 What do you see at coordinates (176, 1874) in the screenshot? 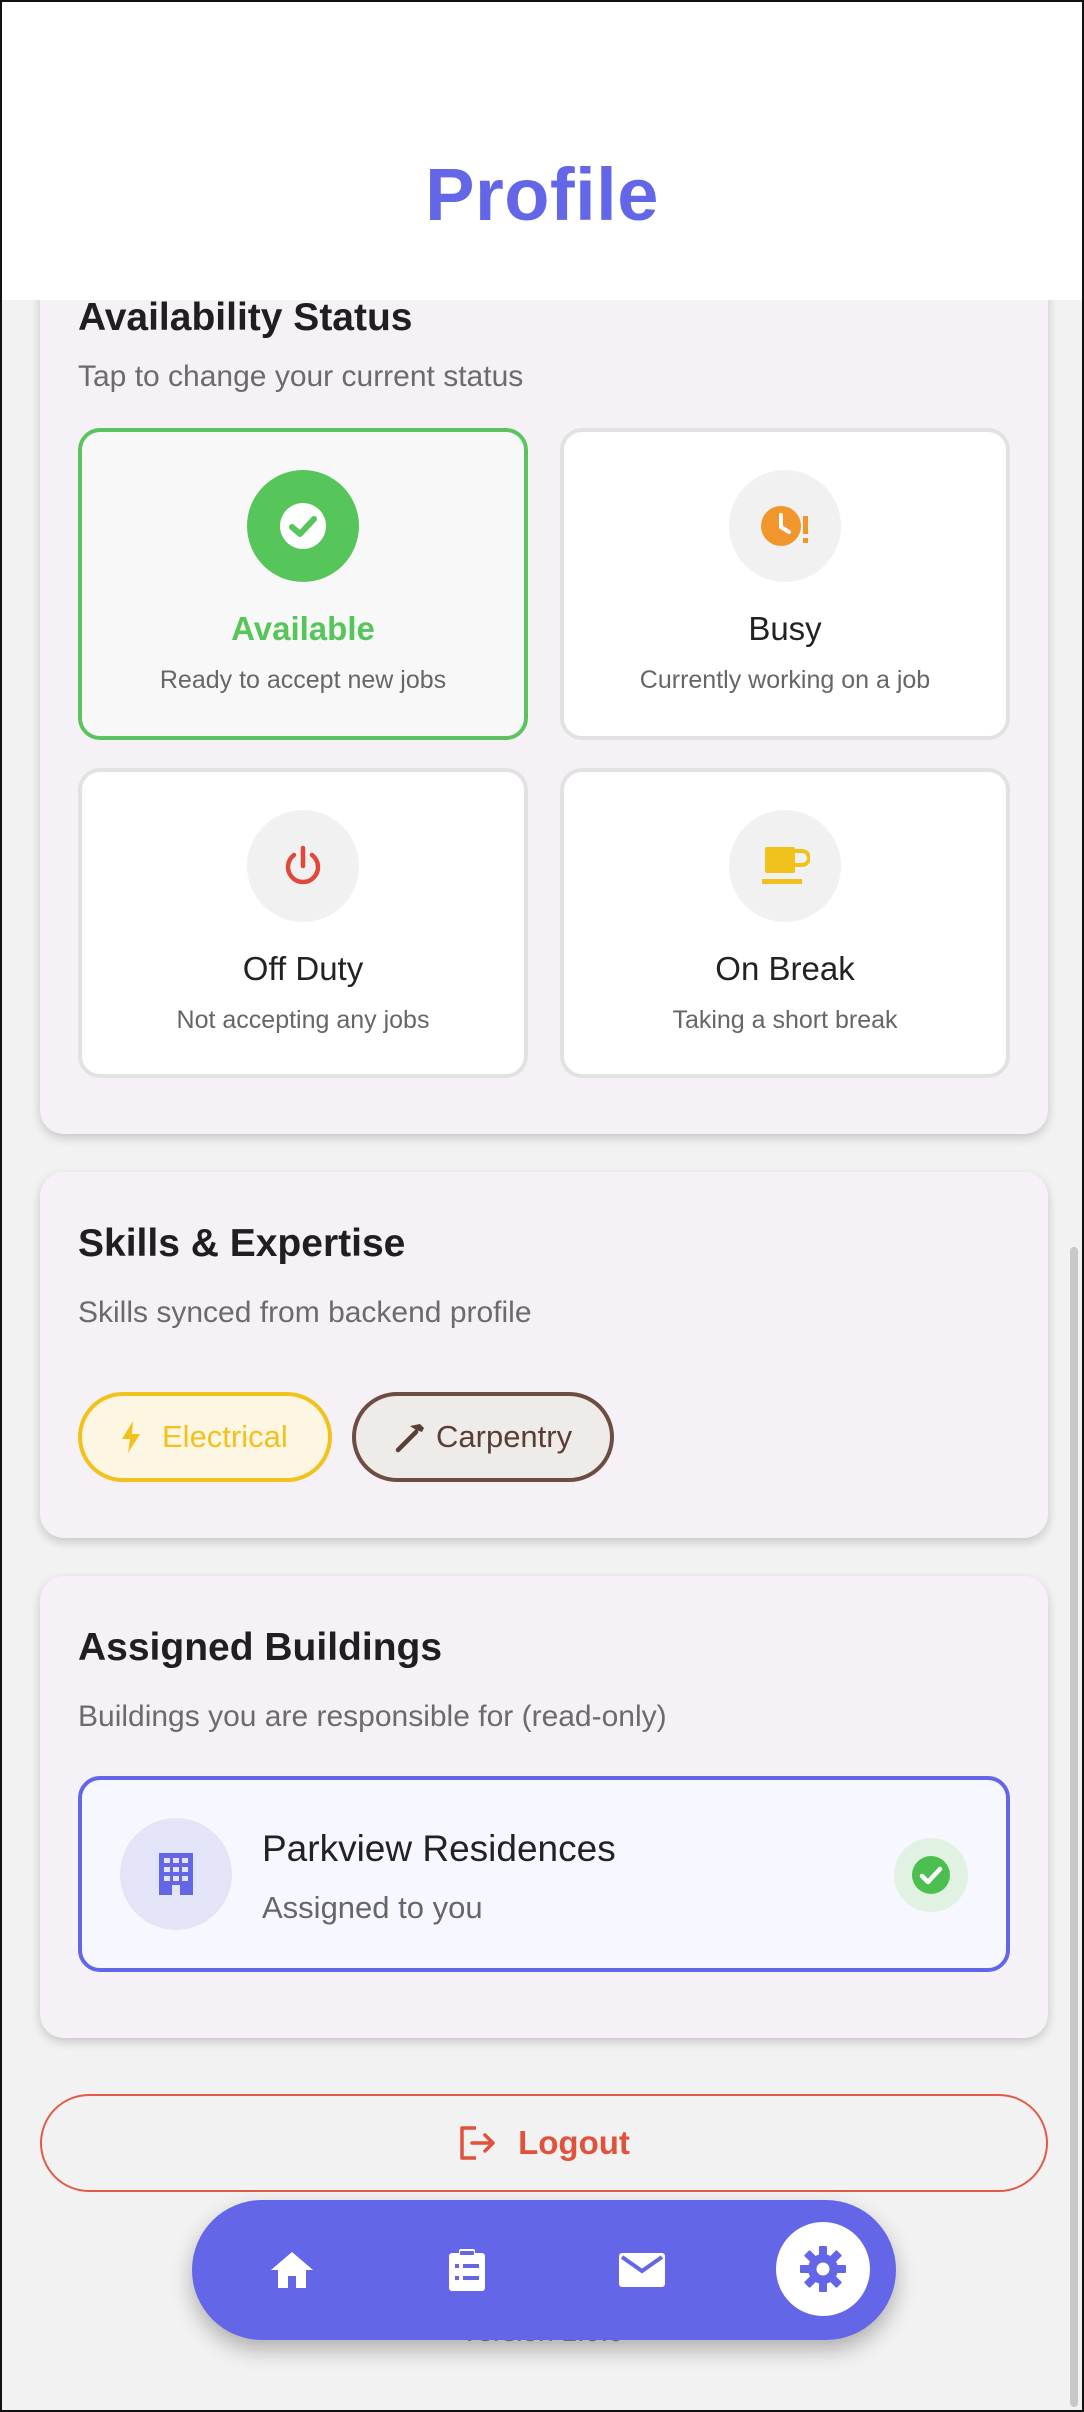
I see `building-icon` at bounding box center [176, 1874].